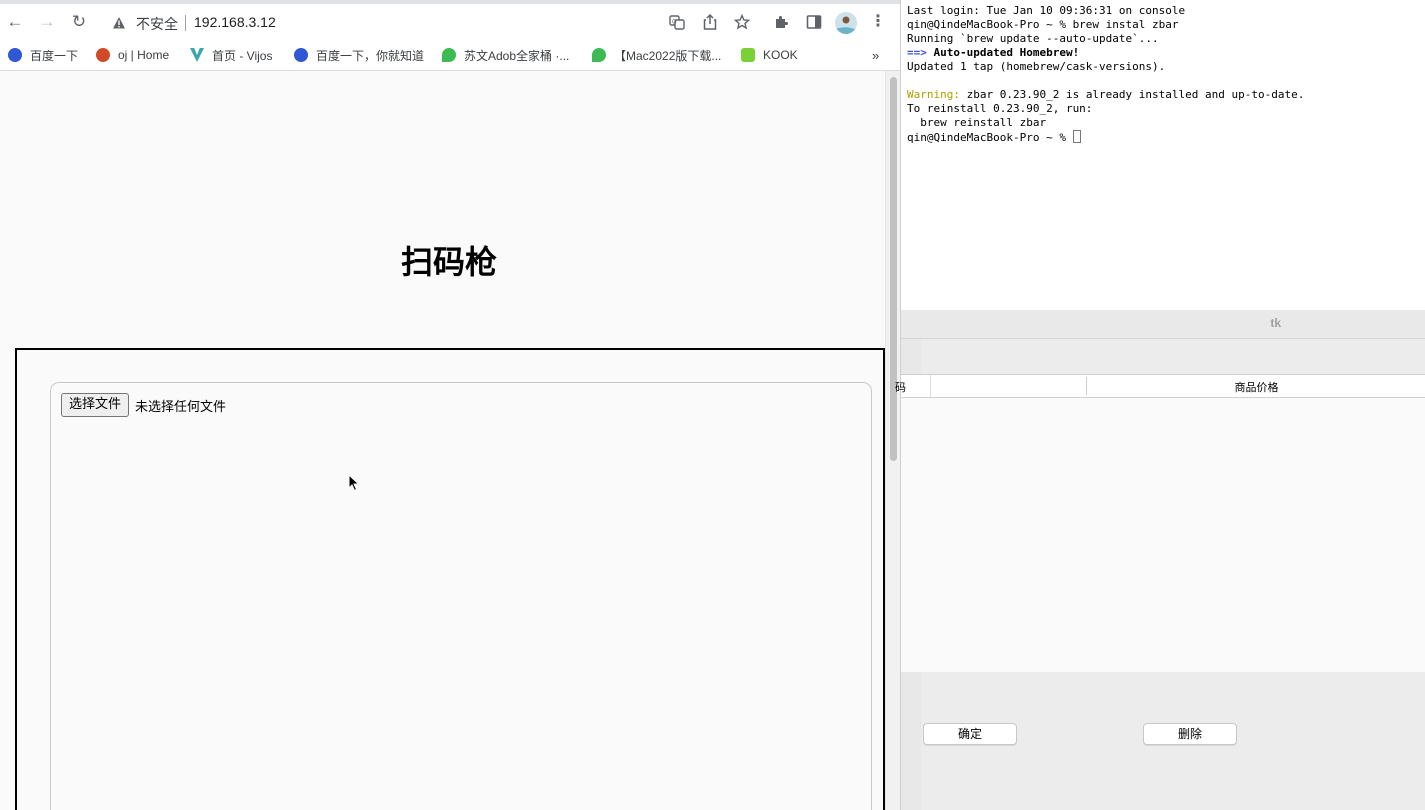 Image resolution: width=1425 pixels, height=810 pixels. Describe the element at coordinates (370, 55) in the screenshot. I see `bookmark-label: 百度一下，你就知道` at that location.